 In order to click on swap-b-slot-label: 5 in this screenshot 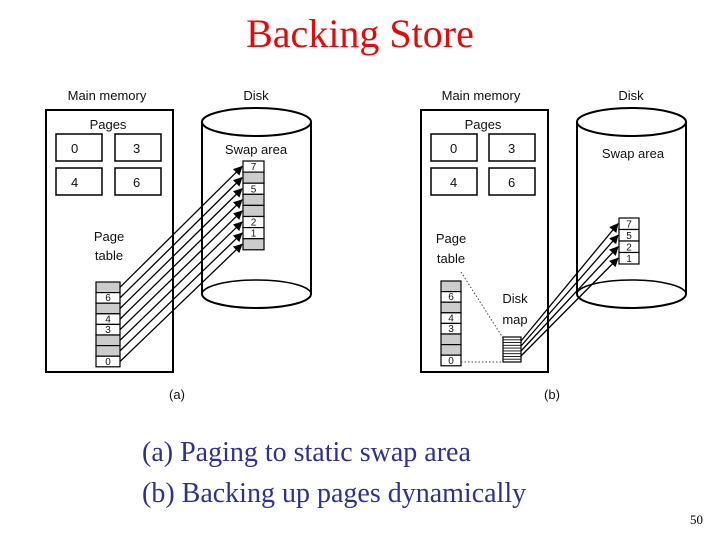, I will do `click(629, 236)`.